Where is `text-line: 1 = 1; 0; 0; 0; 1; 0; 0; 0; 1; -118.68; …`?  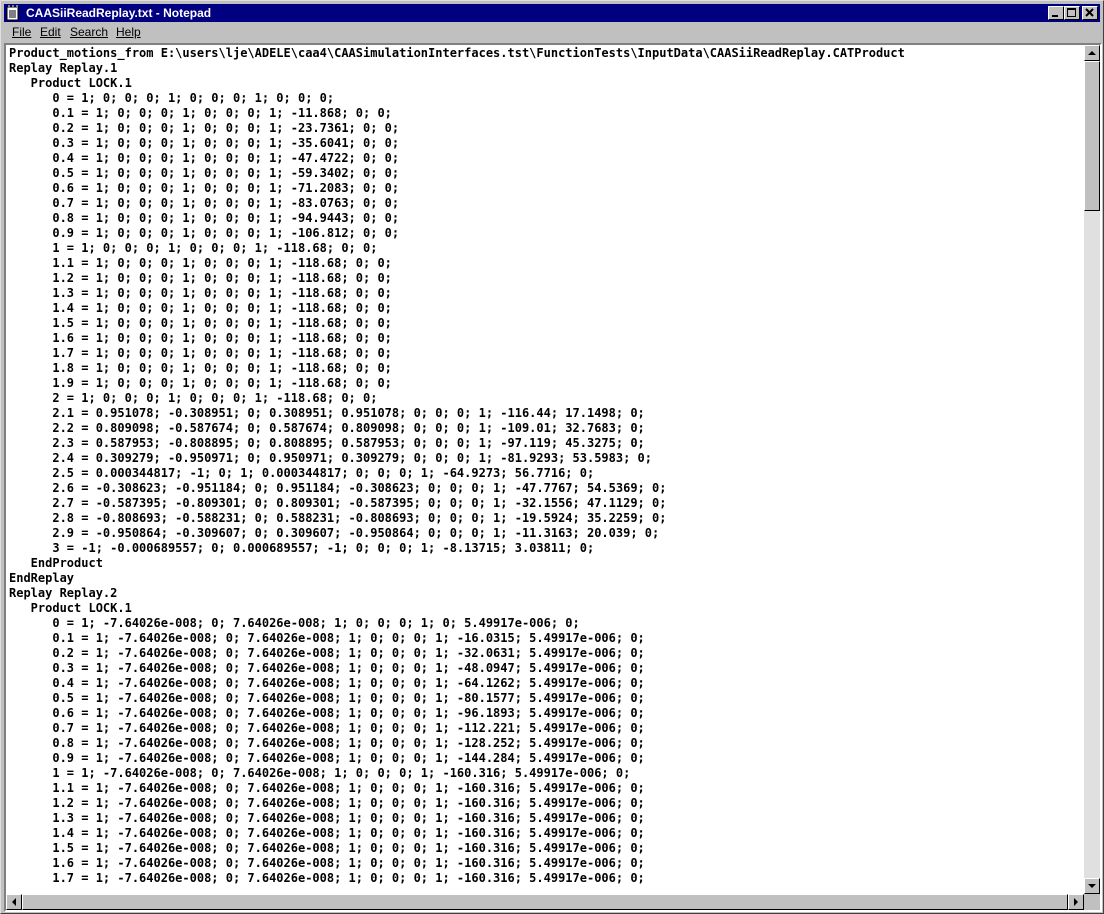 text-line: 1 = 1; 0; 0; 0; 1; 0; 0; 0; 1; -118.68; … is located at coordinates (193, 248).